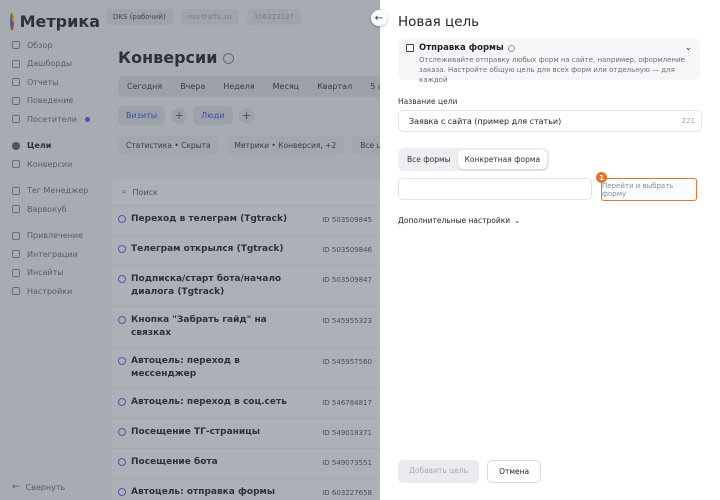 This screenshot has height=500, width=720. Describe the element at coordinates (410, 48) in the screenshot. I see `form-icon` at that location.